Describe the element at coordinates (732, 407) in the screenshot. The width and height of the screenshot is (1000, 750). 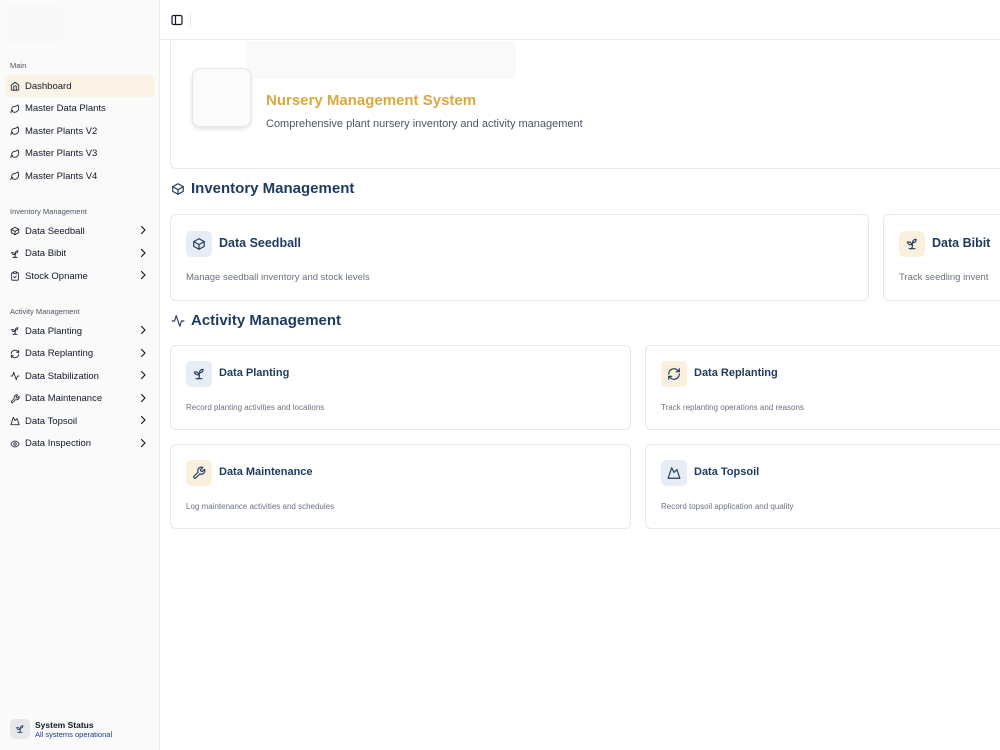
I see `card-description: Track replanting operations and reasons` at that location.